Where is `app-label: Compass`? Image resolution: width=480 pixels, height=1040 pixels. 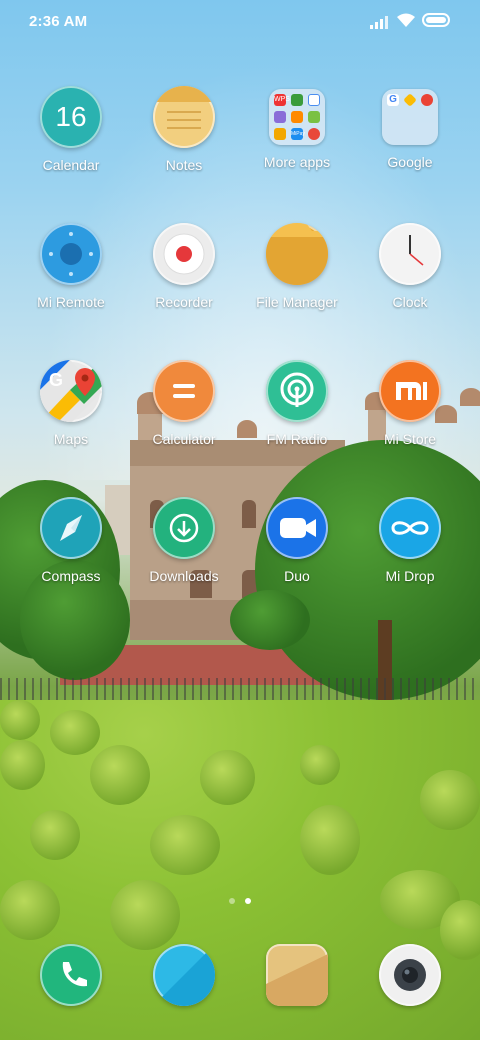 app-label: Compass is located at coordinates (71, 576).